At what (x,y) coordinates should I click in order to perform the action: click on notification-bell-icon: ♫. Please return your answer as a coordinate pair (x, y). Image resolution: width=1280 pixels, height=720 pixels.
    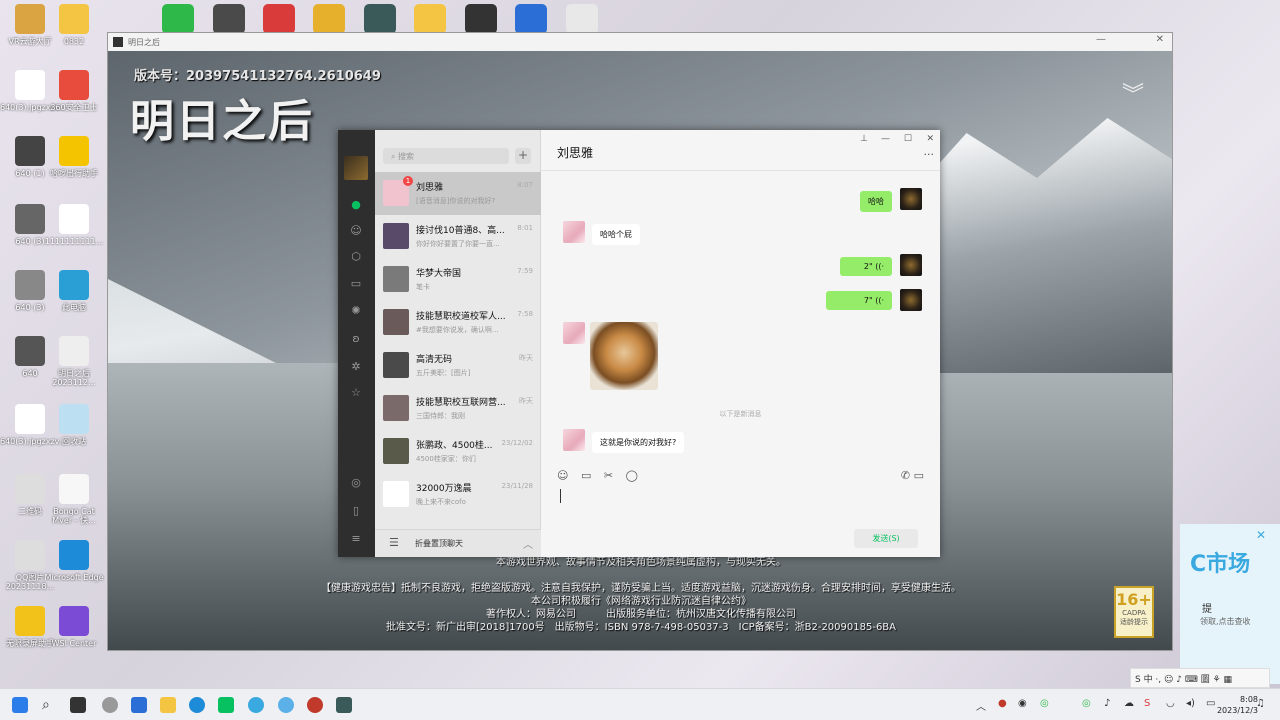
    Looking at the image, I should click on (1260, 703).